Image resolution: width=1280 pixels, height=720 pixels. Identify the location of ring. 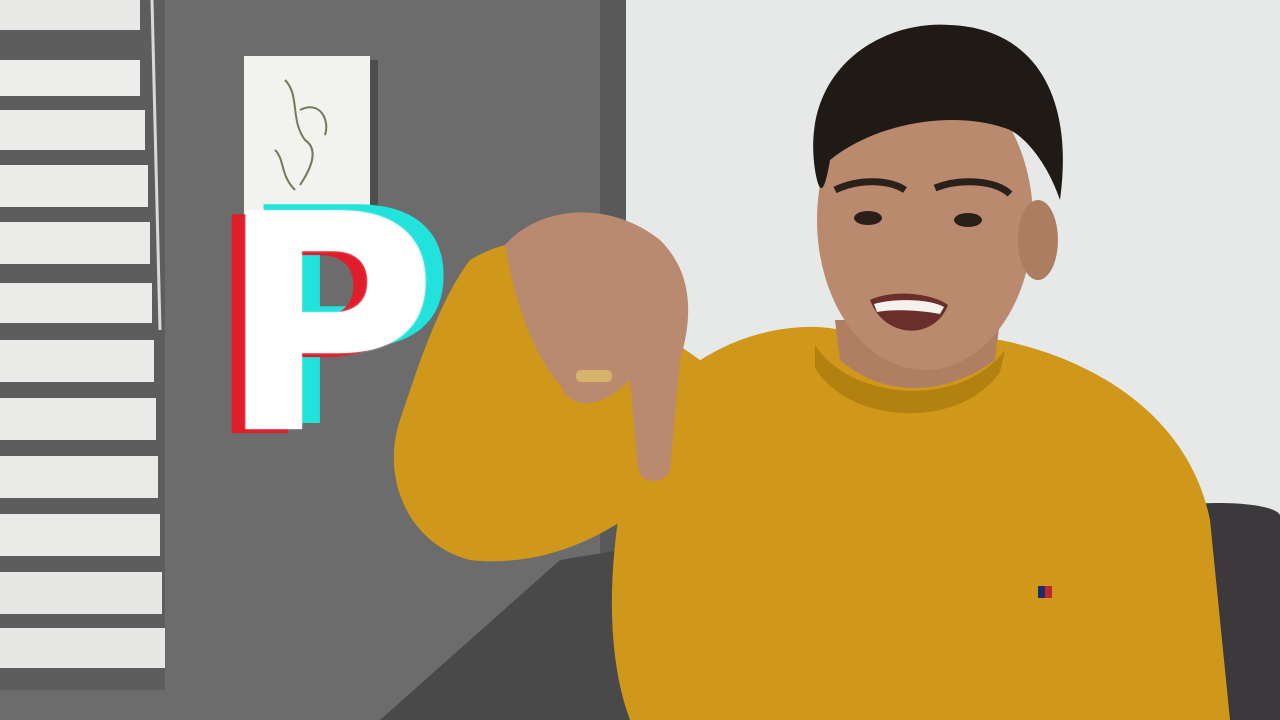
(594, 376).